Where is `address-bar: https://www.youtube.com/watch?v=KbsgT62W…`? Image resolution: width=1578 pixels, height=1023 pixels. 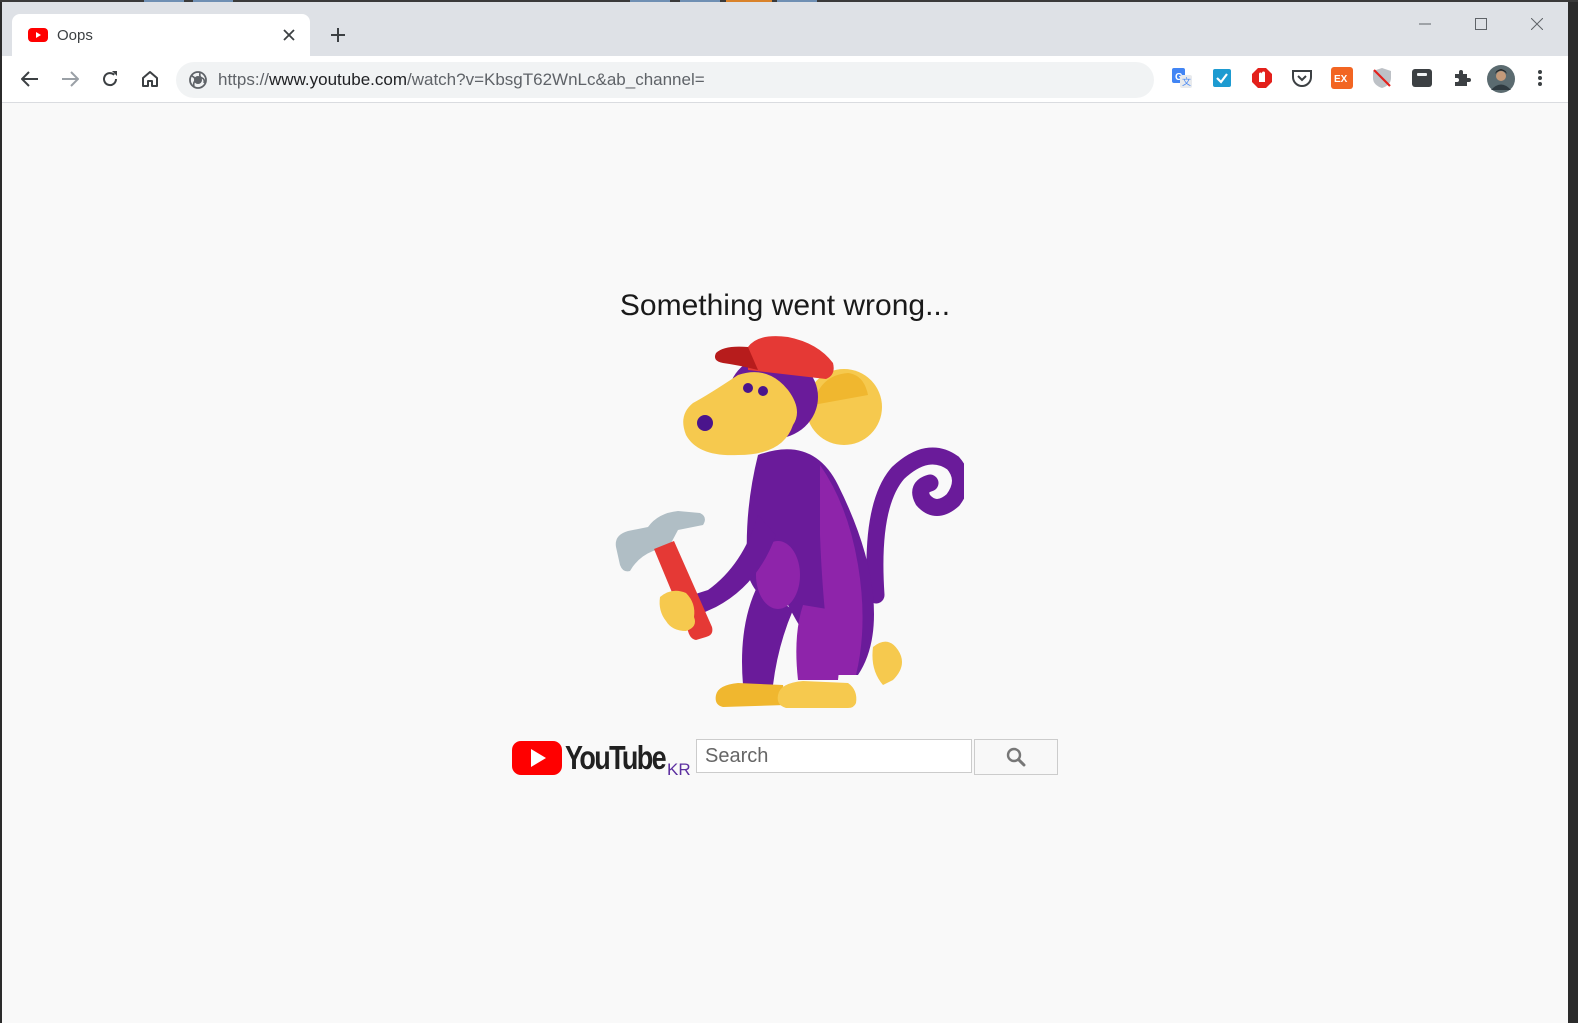
address-bar: https://www.youtube.com/watch?v=KbsgT62W… is located at coordinates (665, 80).